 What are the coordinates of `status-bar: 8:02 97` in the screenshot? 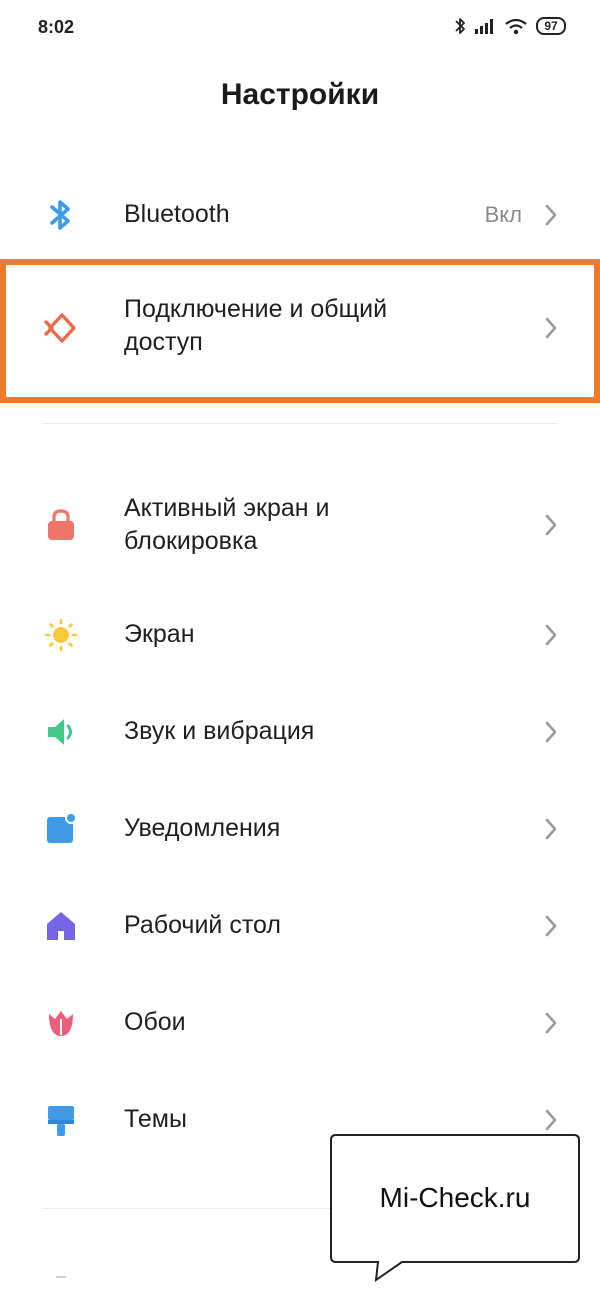 It's located at (300, 29).